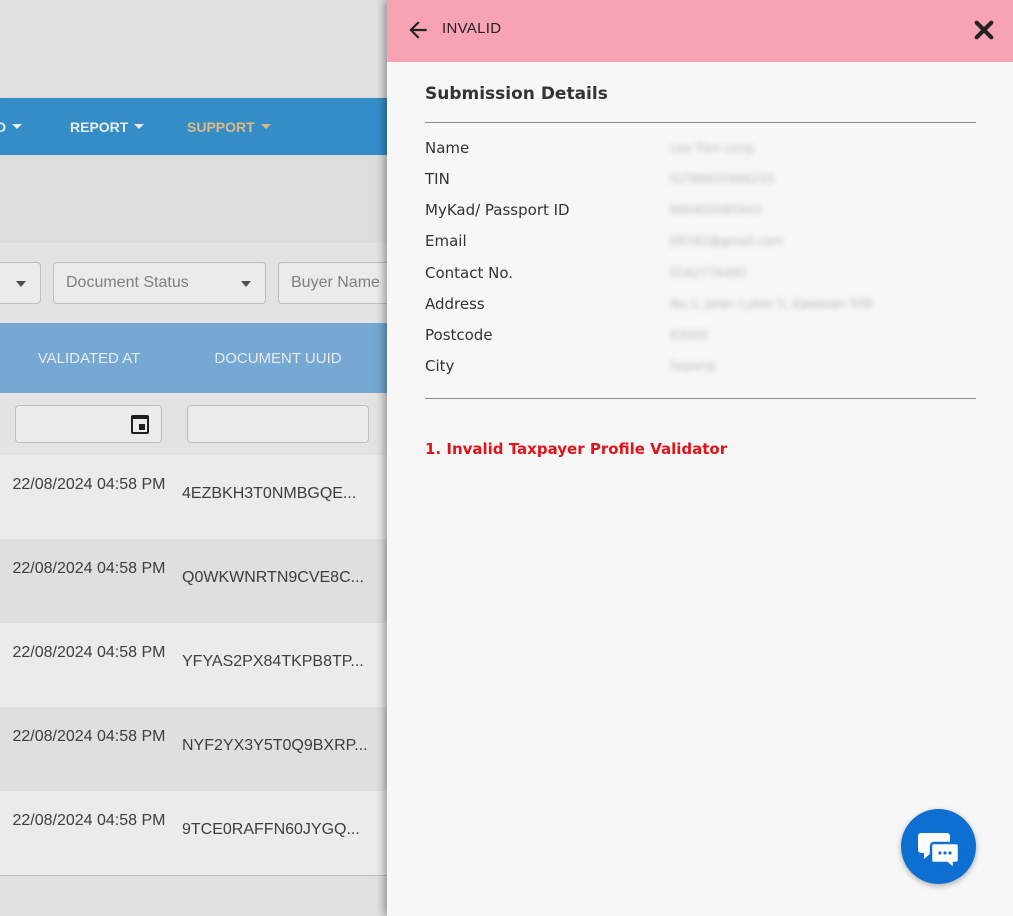 This screenshot has width=1013, height=916. What do you see at coordinates (469, 273) in the screenshot?
I see `detail-label: Contact No.` at bounding box center [469, 273].